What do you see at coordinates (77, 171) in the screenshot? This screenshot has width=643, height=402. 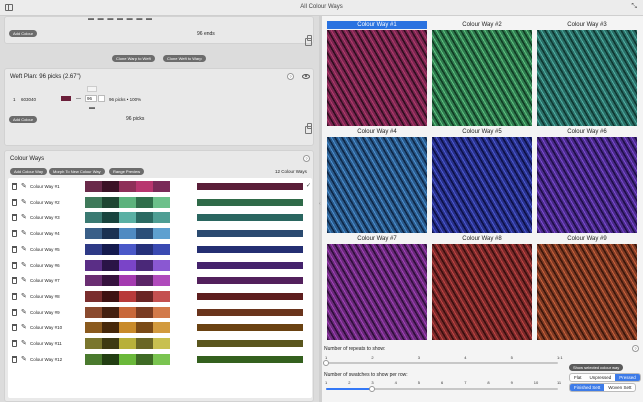 I see `morph-colour-way-button: Morph To New Colour Way` at bounding box center [77, 171].